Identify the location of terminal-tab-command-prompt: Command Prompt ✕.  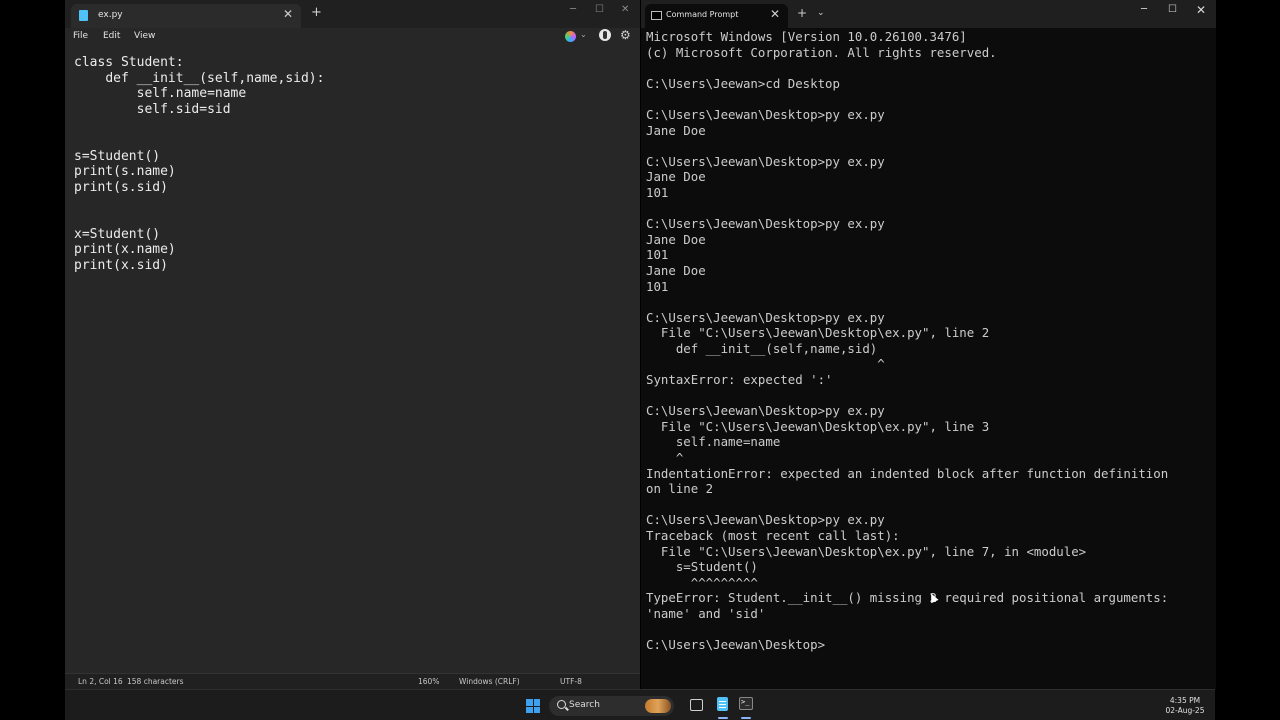
(716, 16).